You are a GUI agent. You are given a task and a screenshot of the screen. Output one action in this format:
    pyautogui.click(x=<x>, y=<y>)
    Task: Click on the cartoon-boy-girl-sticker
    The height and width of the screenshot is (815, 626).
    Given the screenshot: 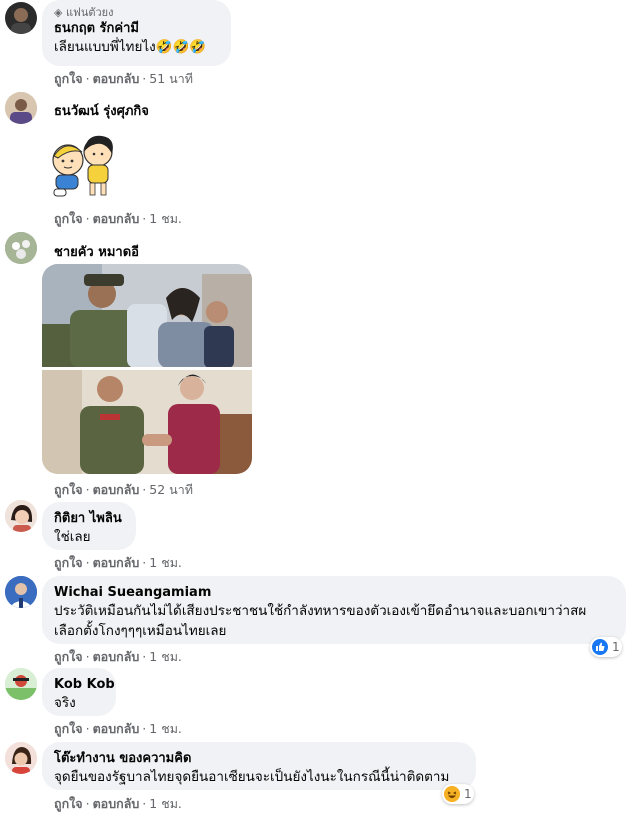 What is the action you would take?
    pyautogui.click(x=84, y=165)
    